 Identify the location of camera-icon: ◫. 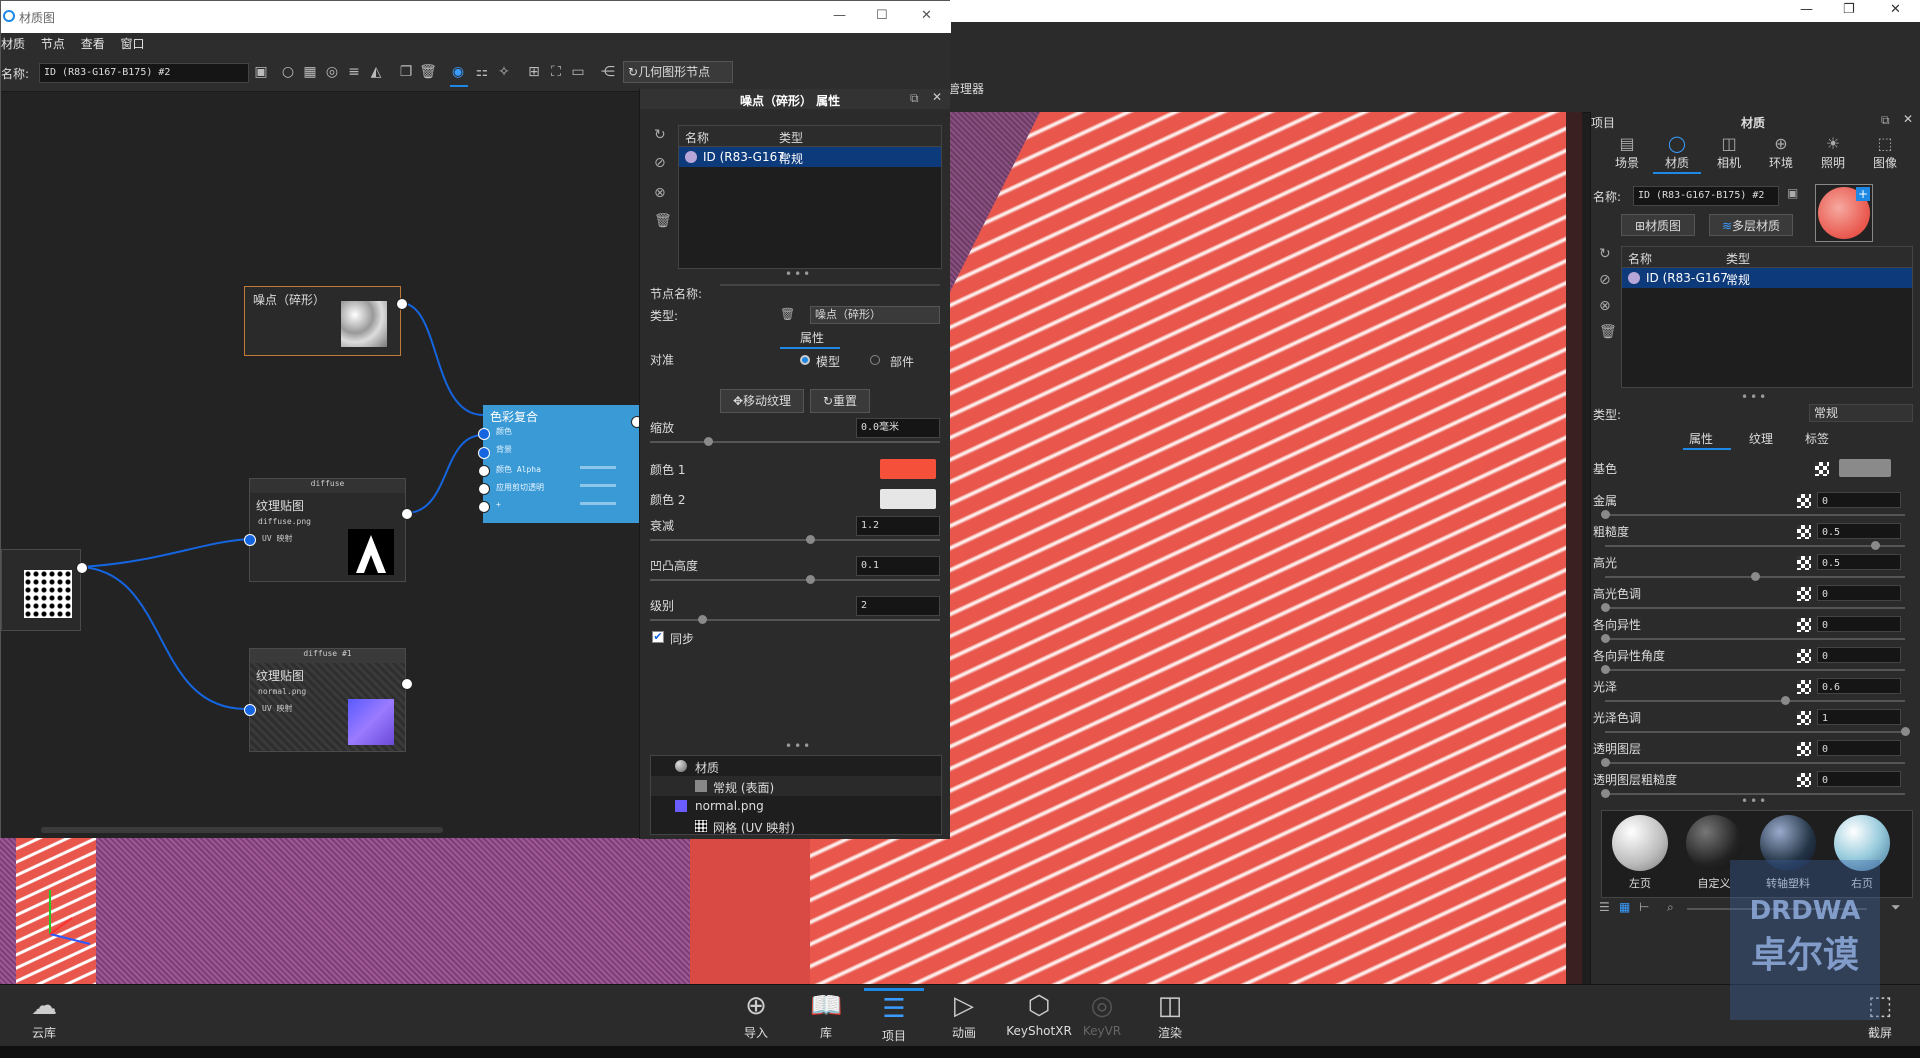
(1729, 143).